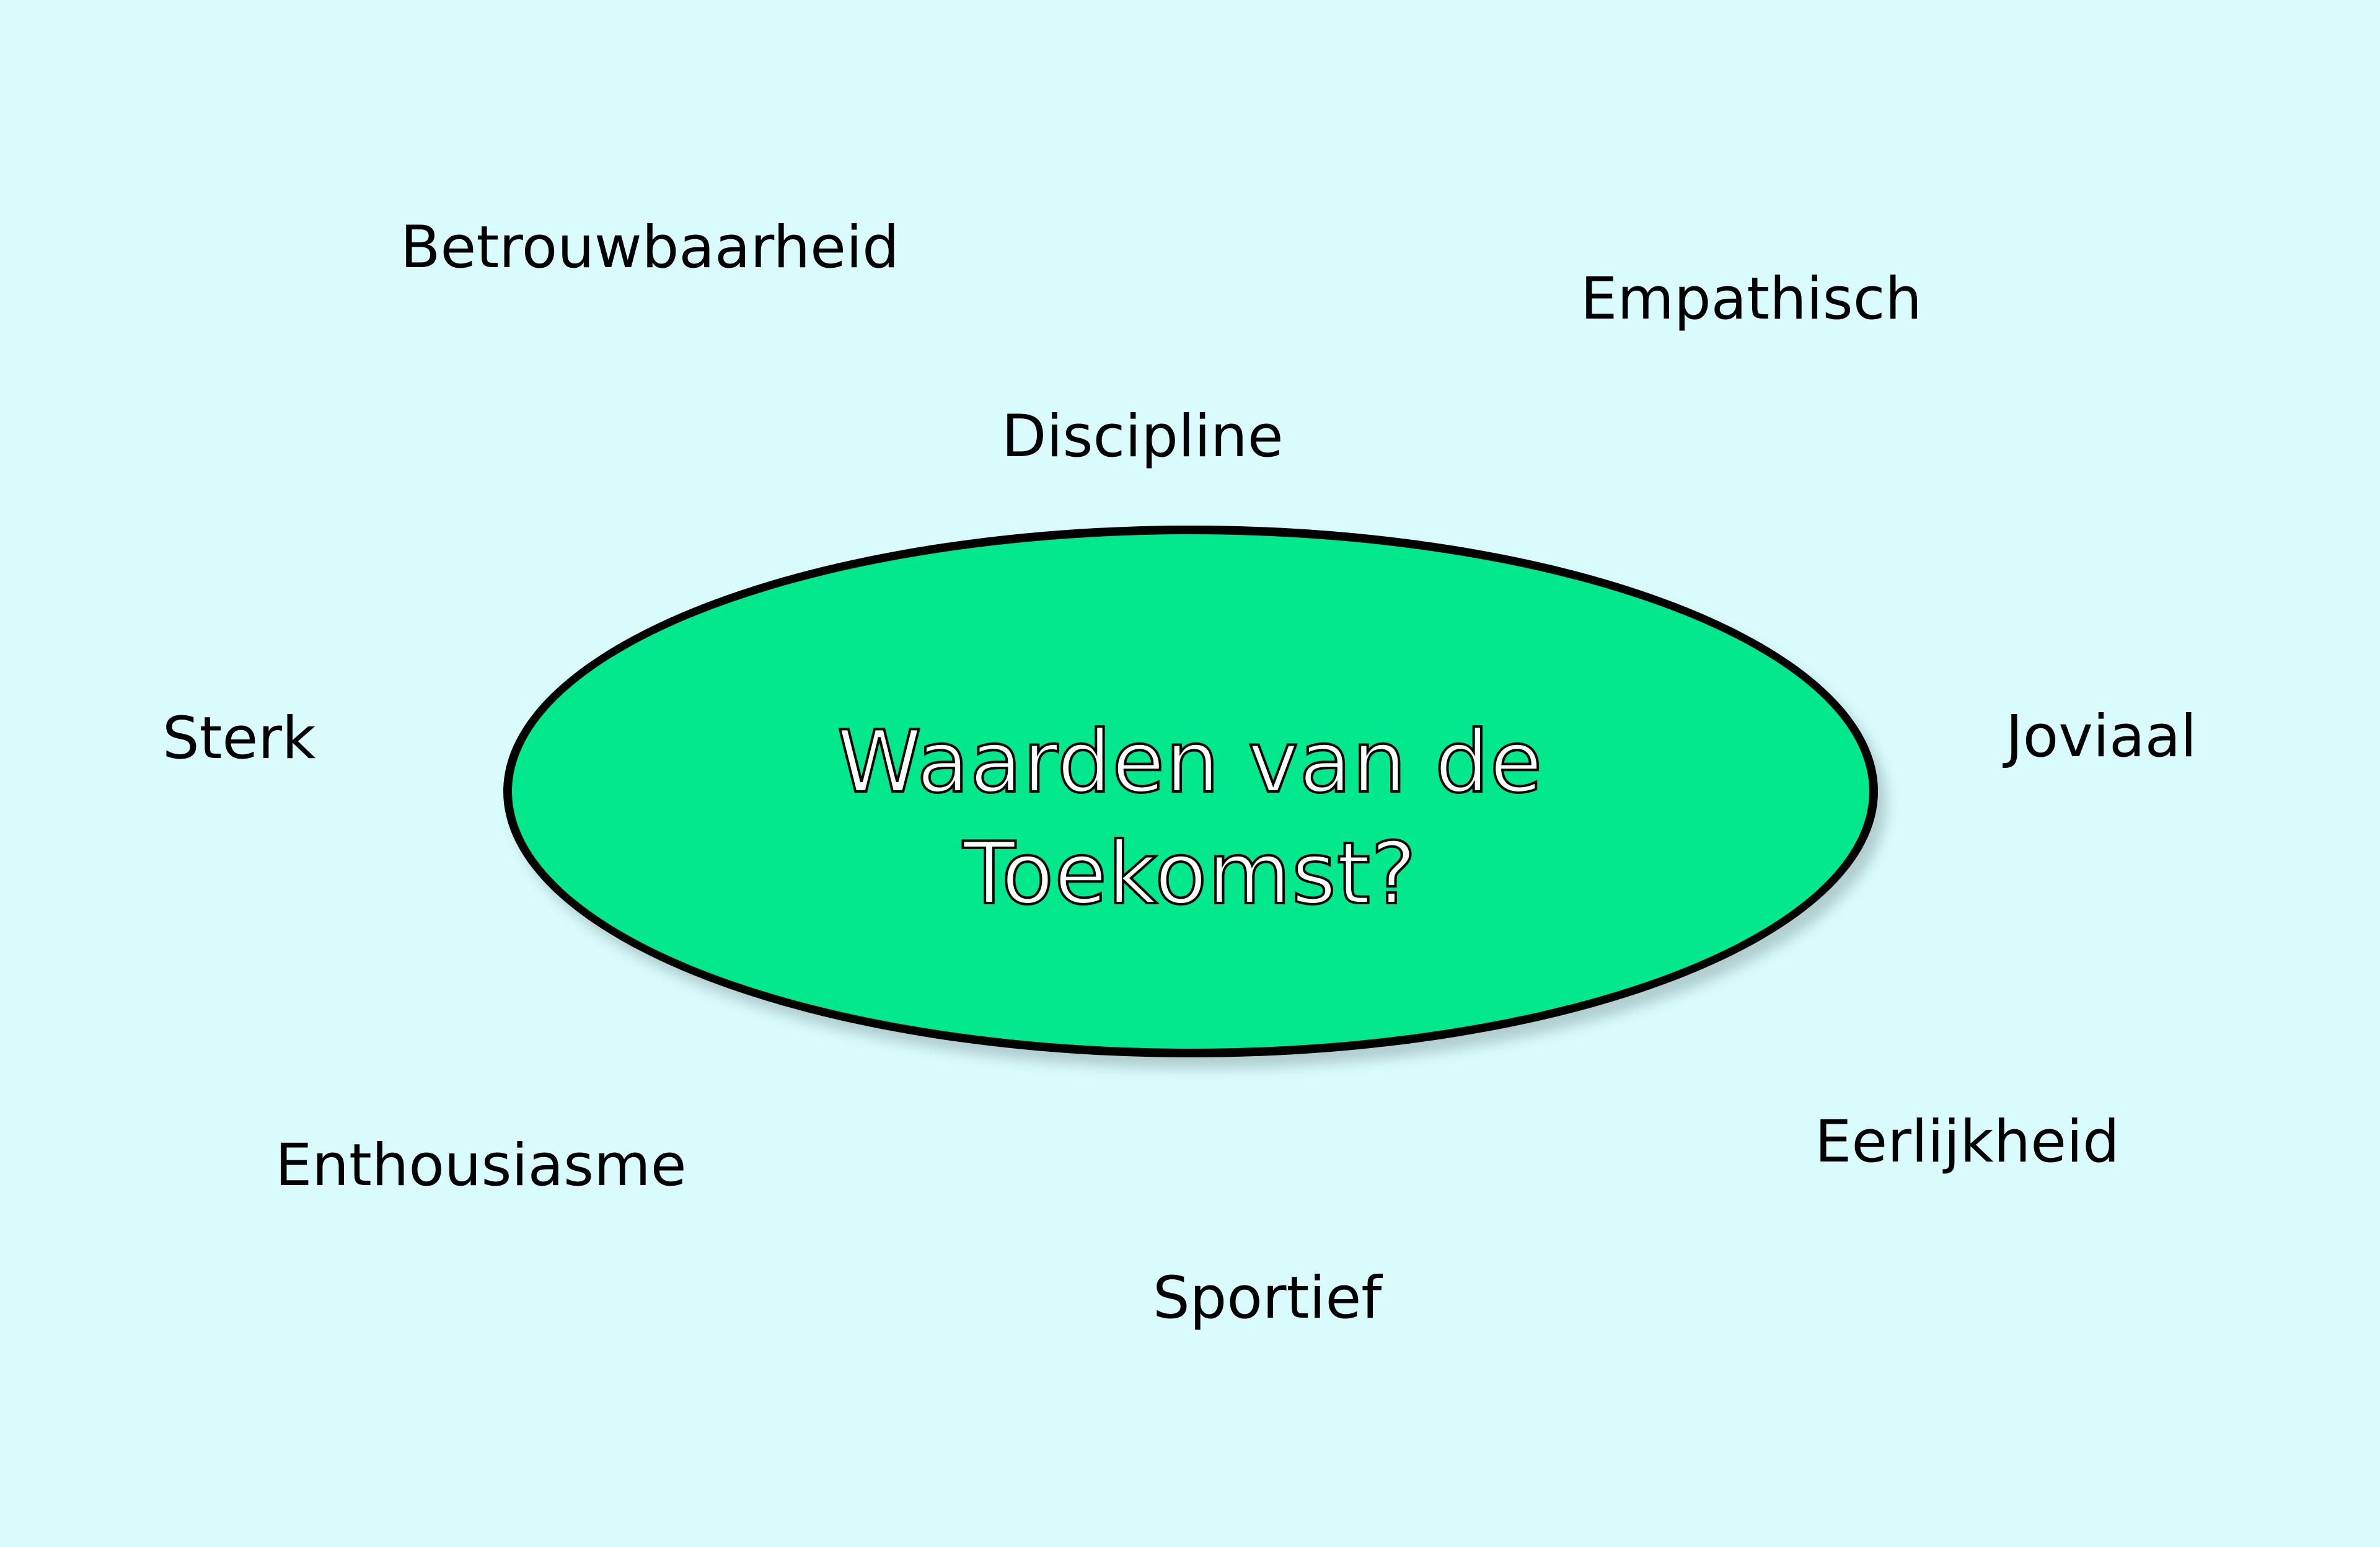 The image size is (2380, 1547). I want to click on value-joviaal: Joviaal, so click(2101, 736).